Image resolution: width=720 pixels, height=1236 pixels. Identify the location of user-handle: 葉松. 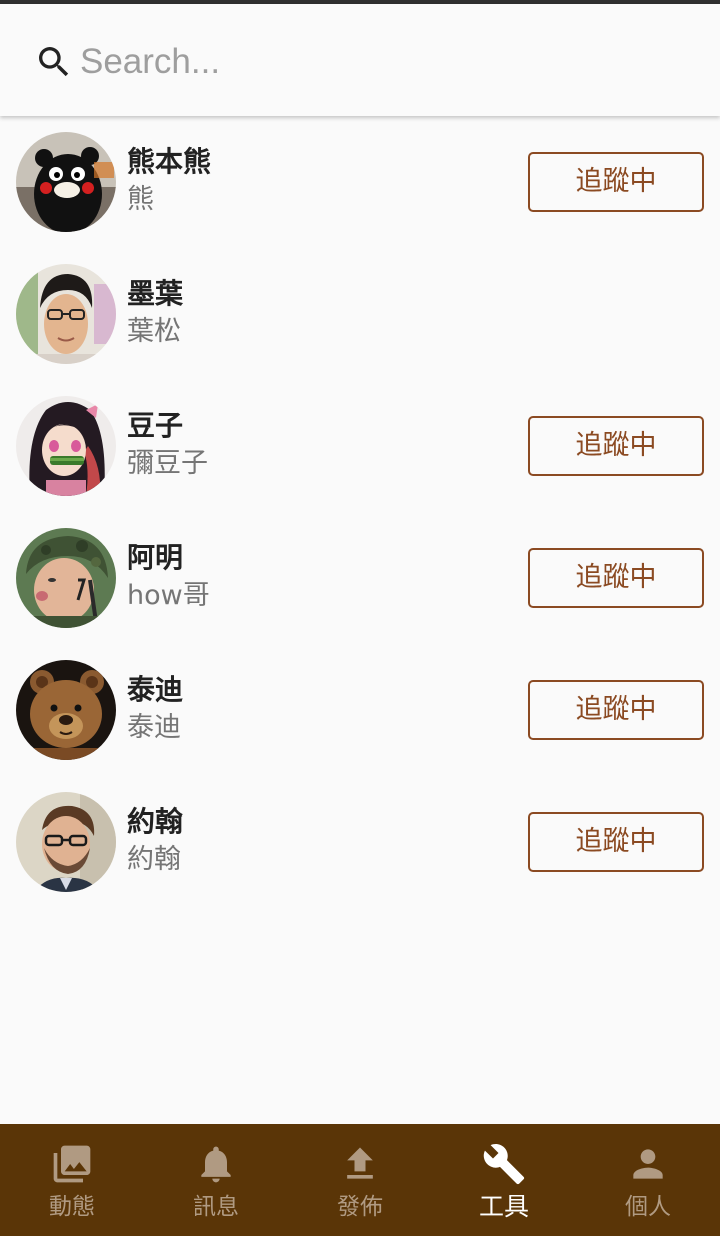
(154, 331).